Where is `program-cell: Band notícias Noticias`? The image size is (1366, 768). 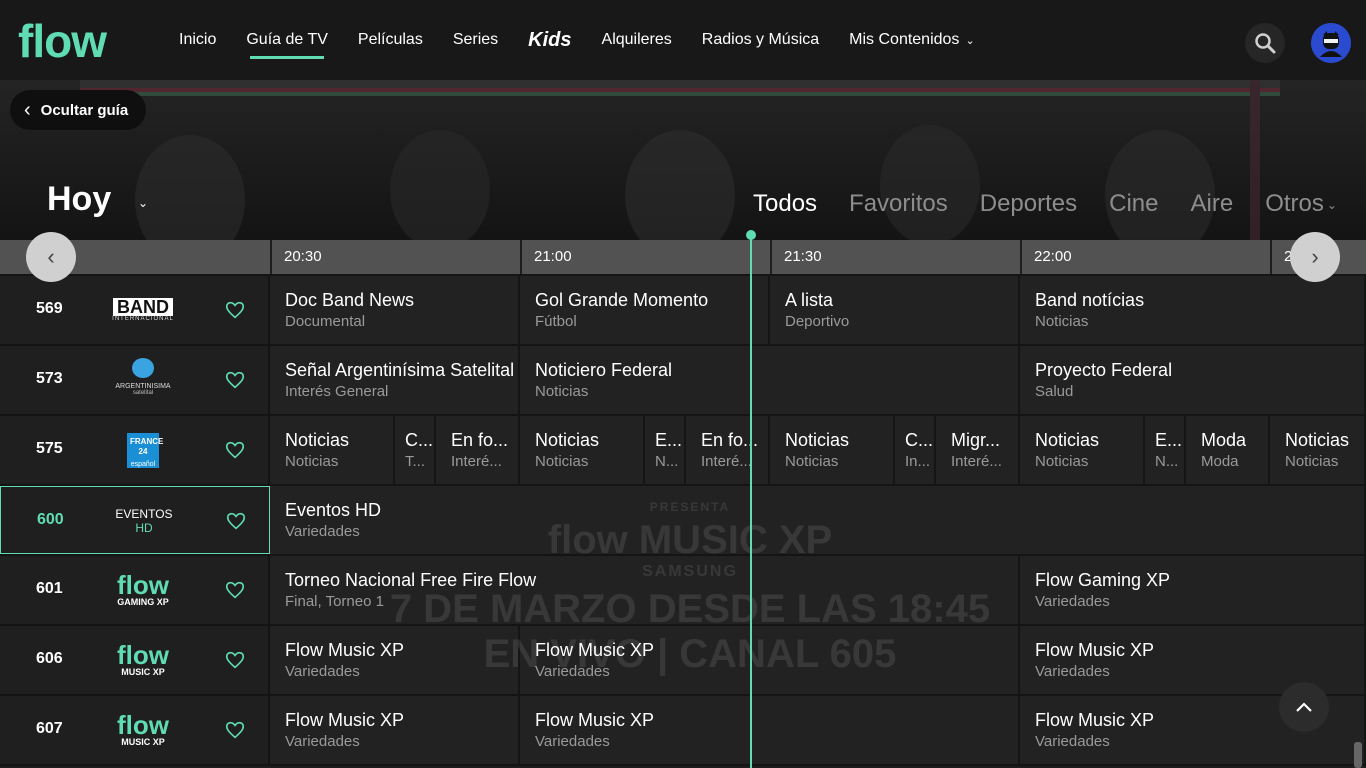 program-cell: Band notícias Noticias is located at coordinates (1193, 310).